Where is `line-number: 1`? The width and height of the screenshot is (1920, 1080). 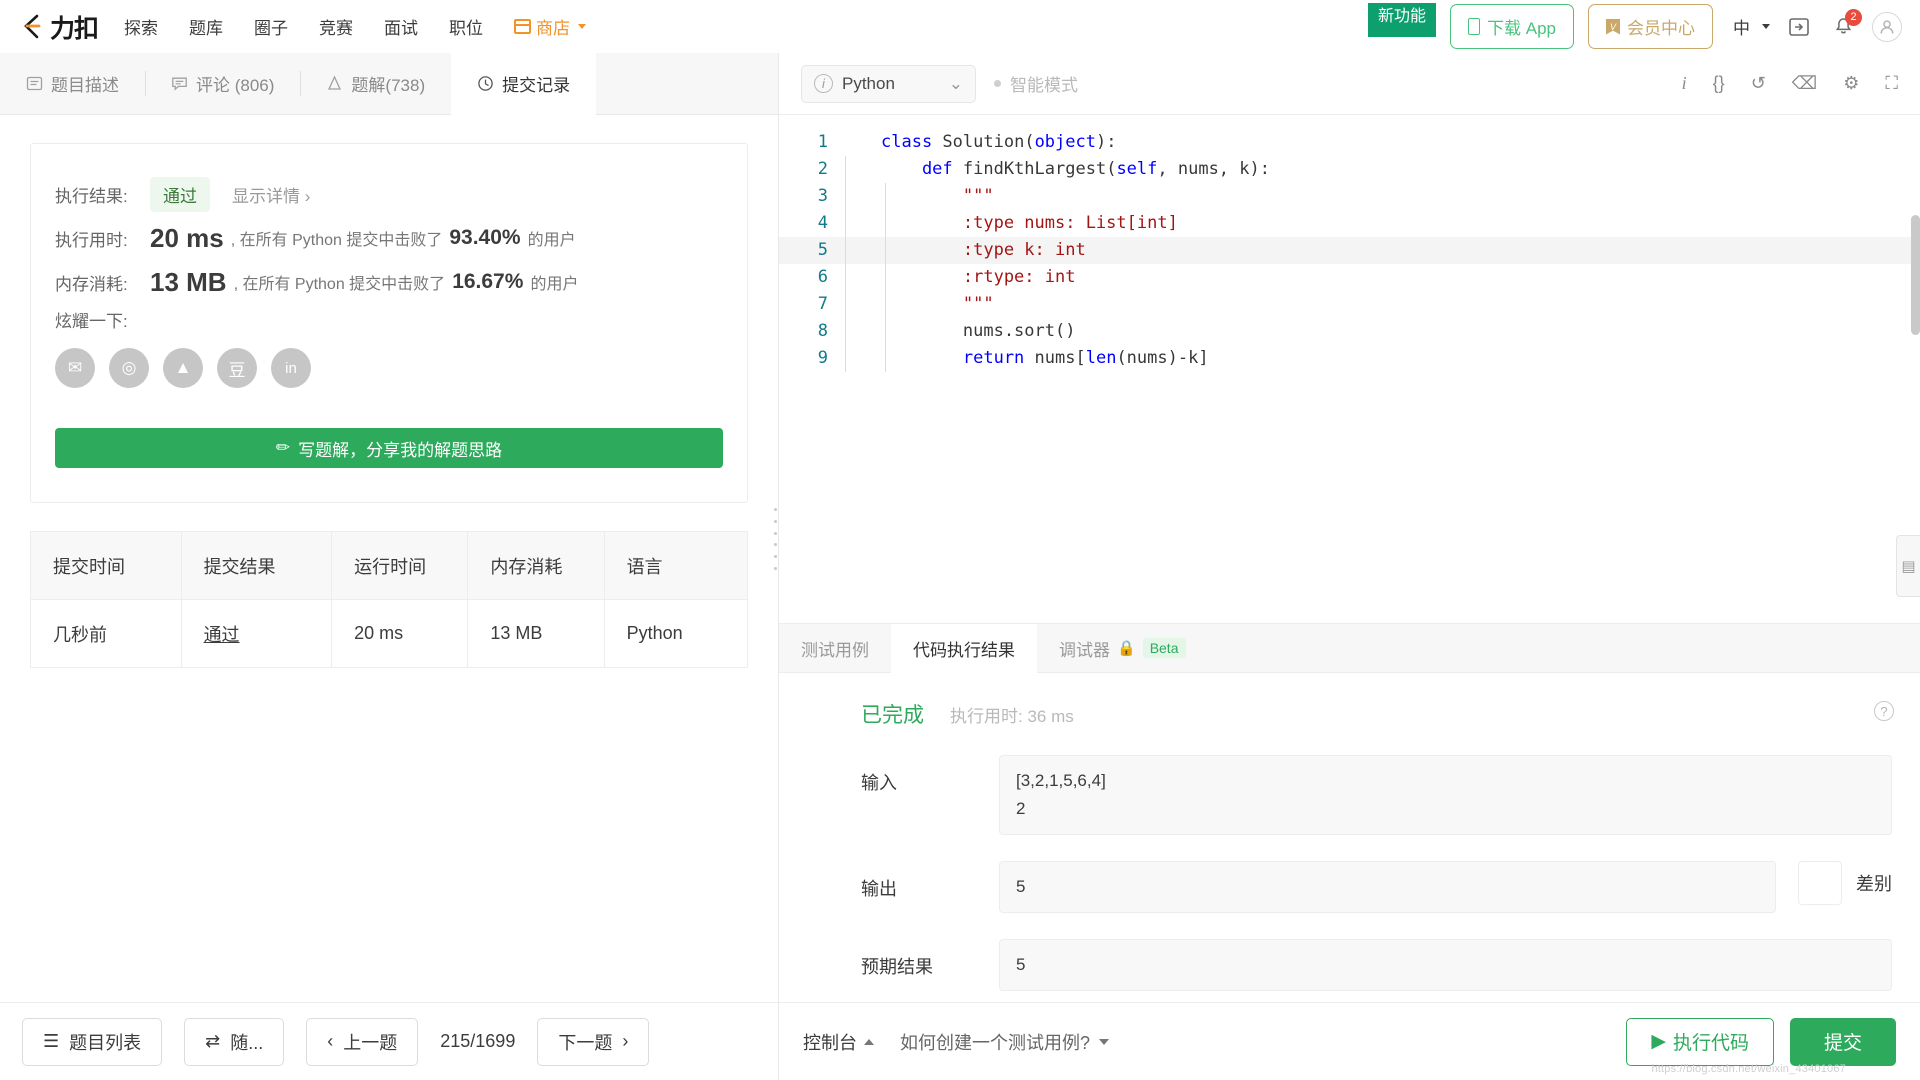
line-number: 1 is located at coordinates (822, 142).